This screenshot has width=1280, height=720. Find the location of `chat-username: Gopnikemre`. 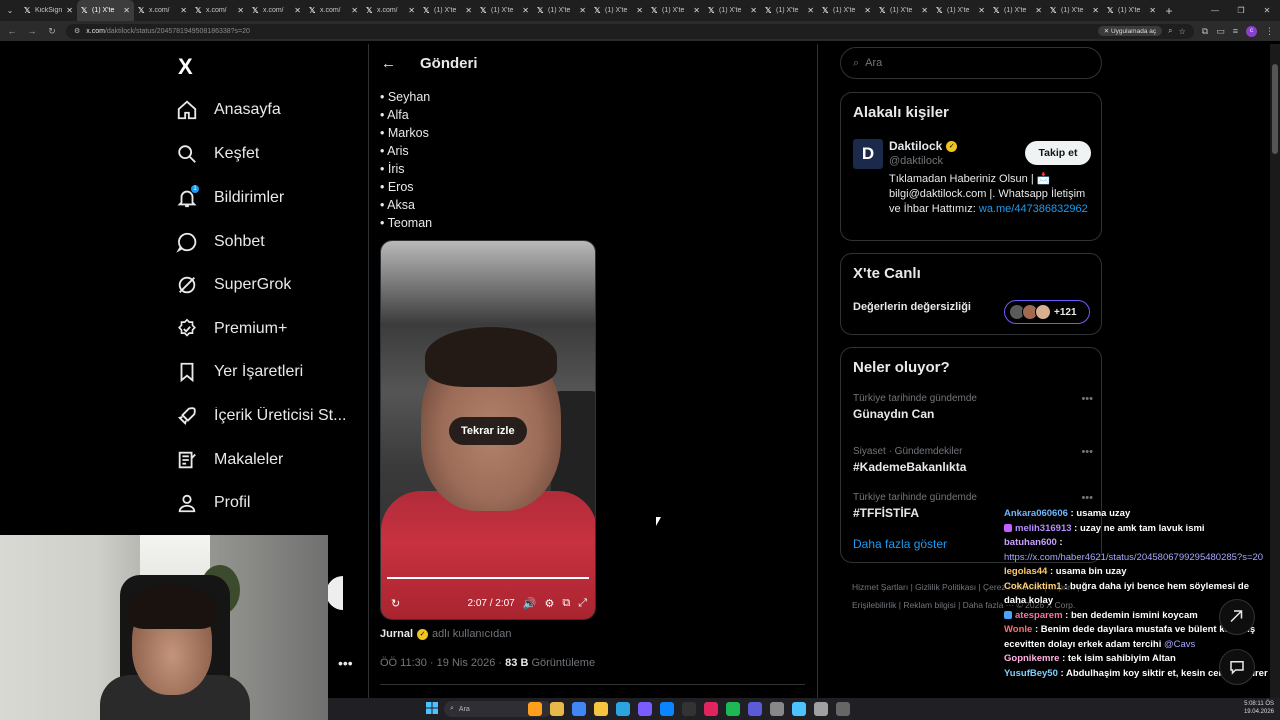

chat-username: Gopnikemre is located at coordinates (1031, 658).